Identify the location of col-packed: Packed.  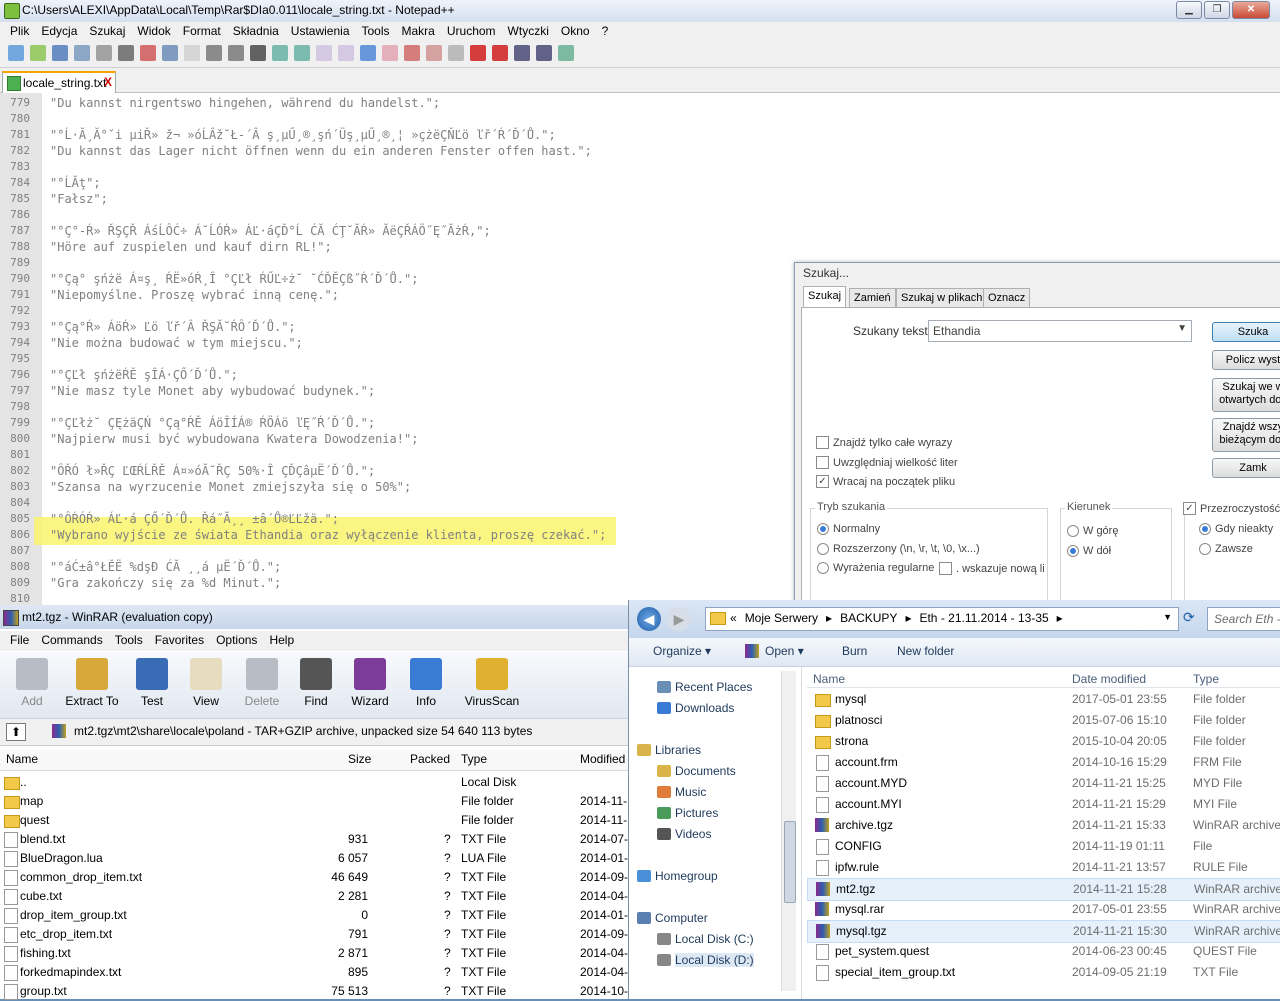
(430, 759).